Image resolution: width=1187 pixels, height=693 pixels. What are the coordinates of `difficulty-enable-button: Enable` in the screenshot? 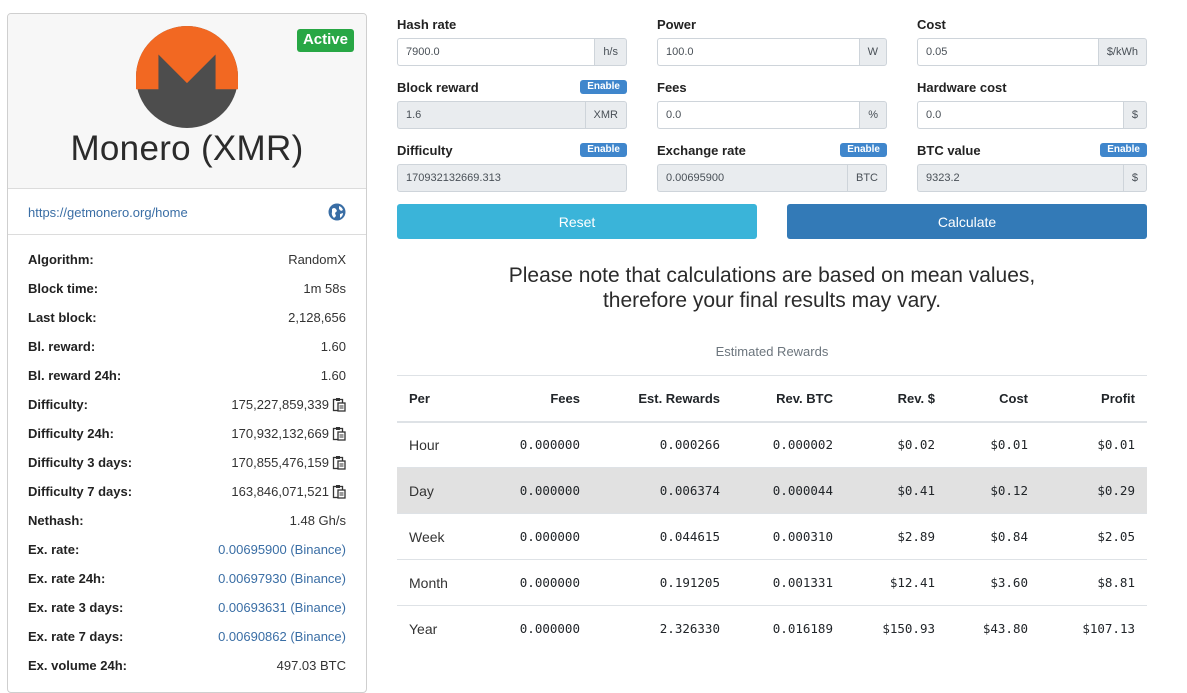 It's located at (603, 150).